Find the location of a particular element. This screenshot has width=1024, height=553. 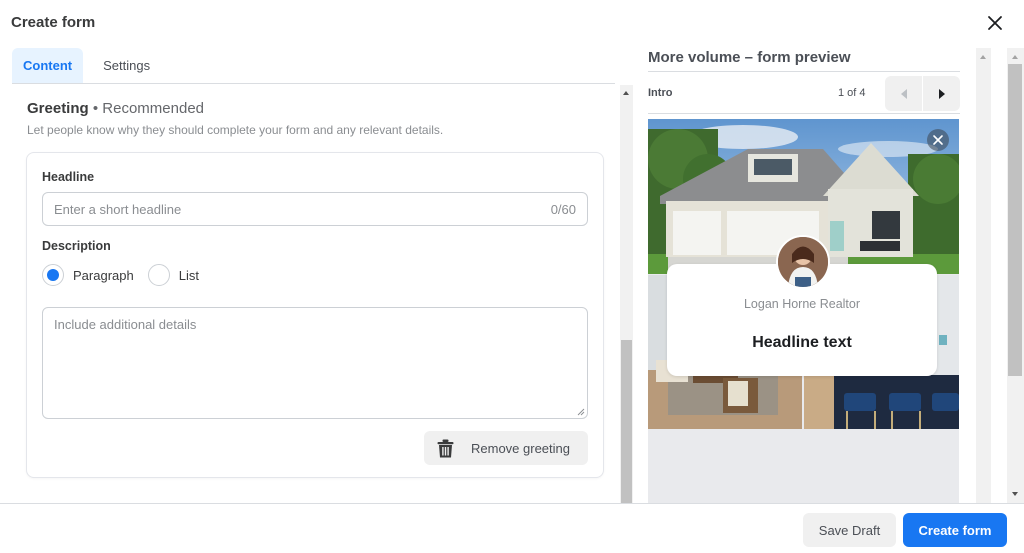

create-form-button: Create form is located at coordinates (955, 530).